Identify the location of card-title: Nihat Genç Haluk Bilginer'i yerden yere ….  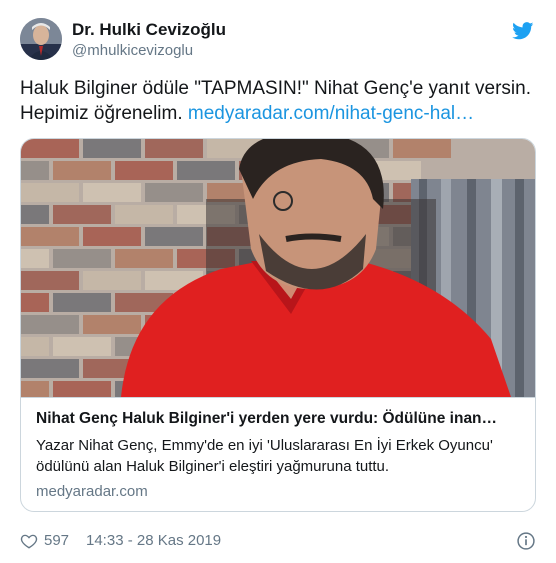
(279, 418).